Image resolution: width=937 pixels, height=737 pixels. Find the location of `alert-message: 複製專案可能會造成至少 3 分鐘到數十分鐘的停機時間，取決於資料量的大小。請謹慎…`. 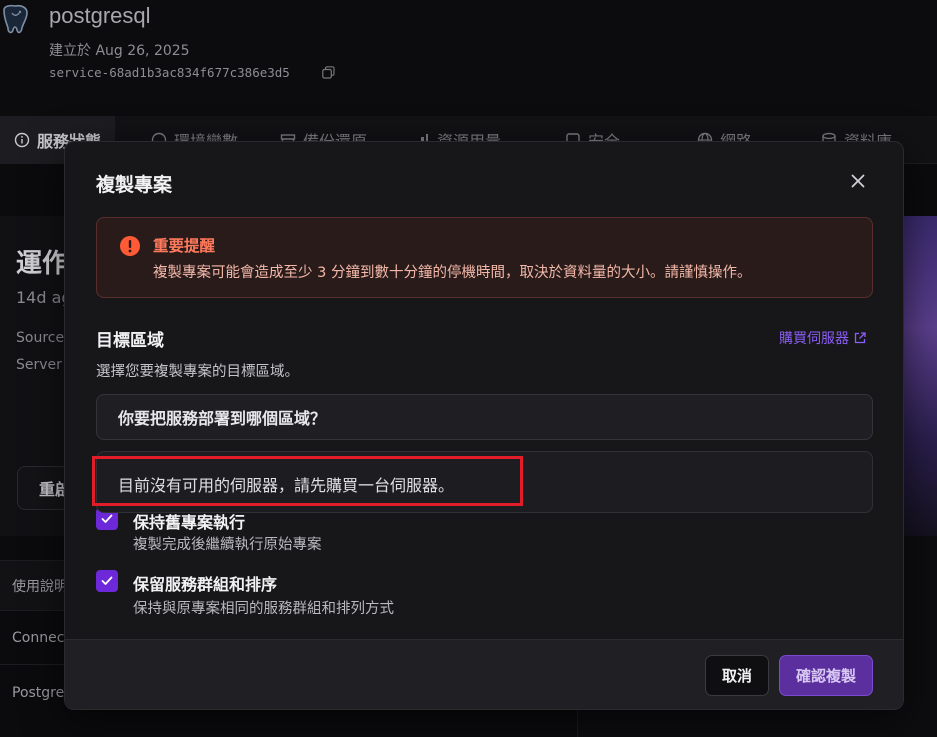

alert-message: 複製專案可能會造成至少 3 分鐘到數十分鐘的停機時間，取決於資料量的大小。請謹慎… is located at coordinates (452, 273).